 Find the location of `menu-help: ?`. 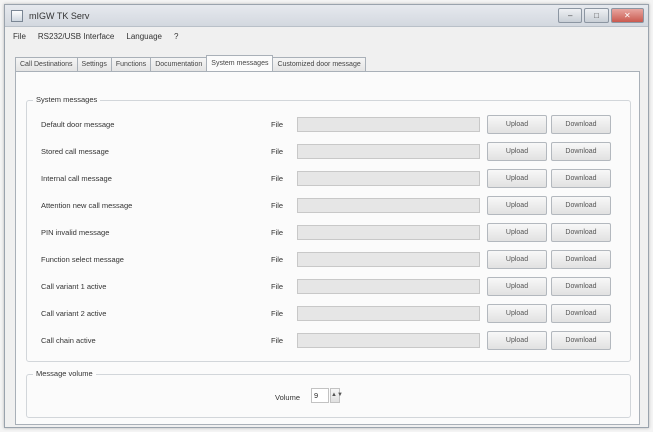

menu-help: ? is located at coordinates (176, 36).